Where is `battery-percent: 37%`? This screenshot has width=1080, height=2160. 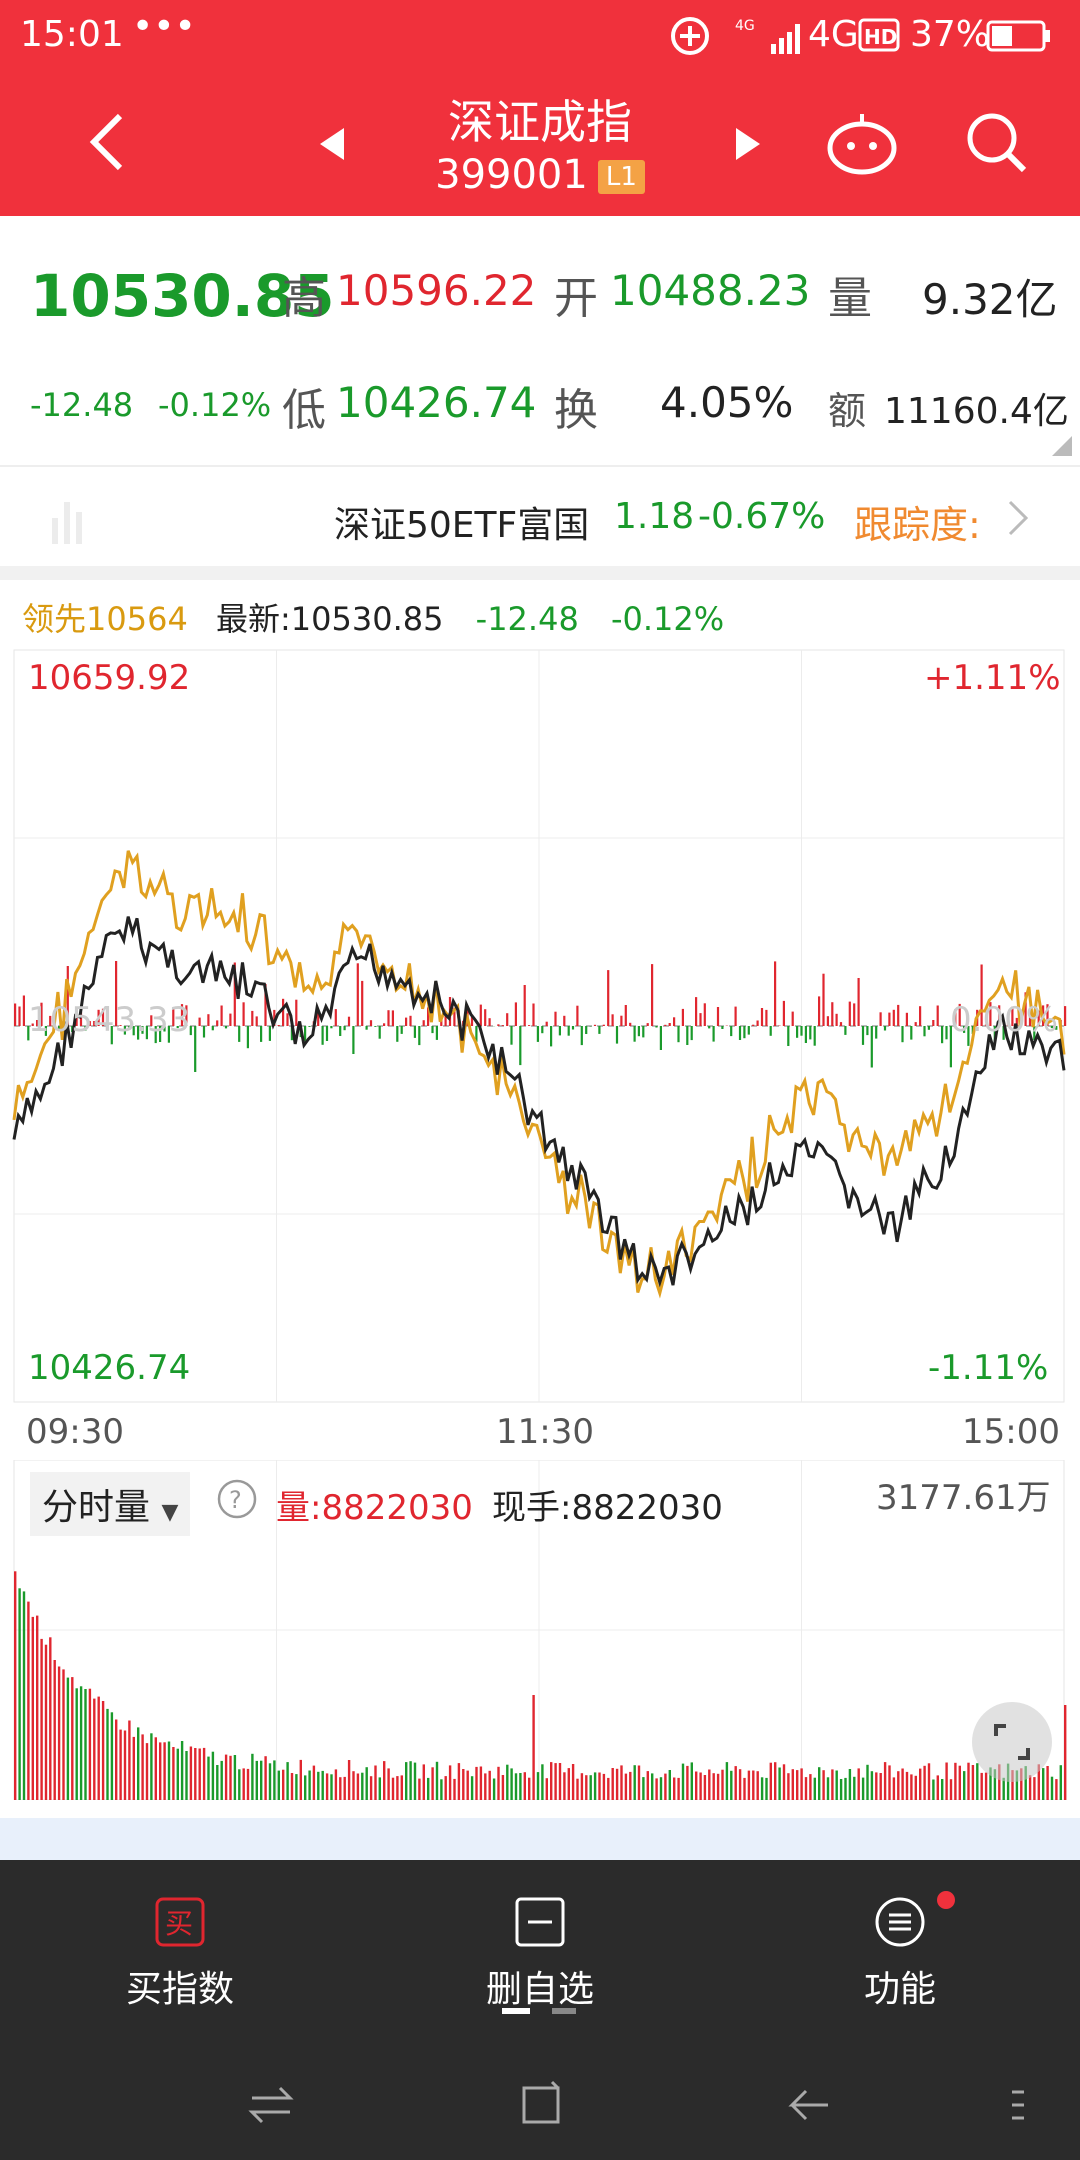
battery-percent: 37% is located at coordinates (950, 34).